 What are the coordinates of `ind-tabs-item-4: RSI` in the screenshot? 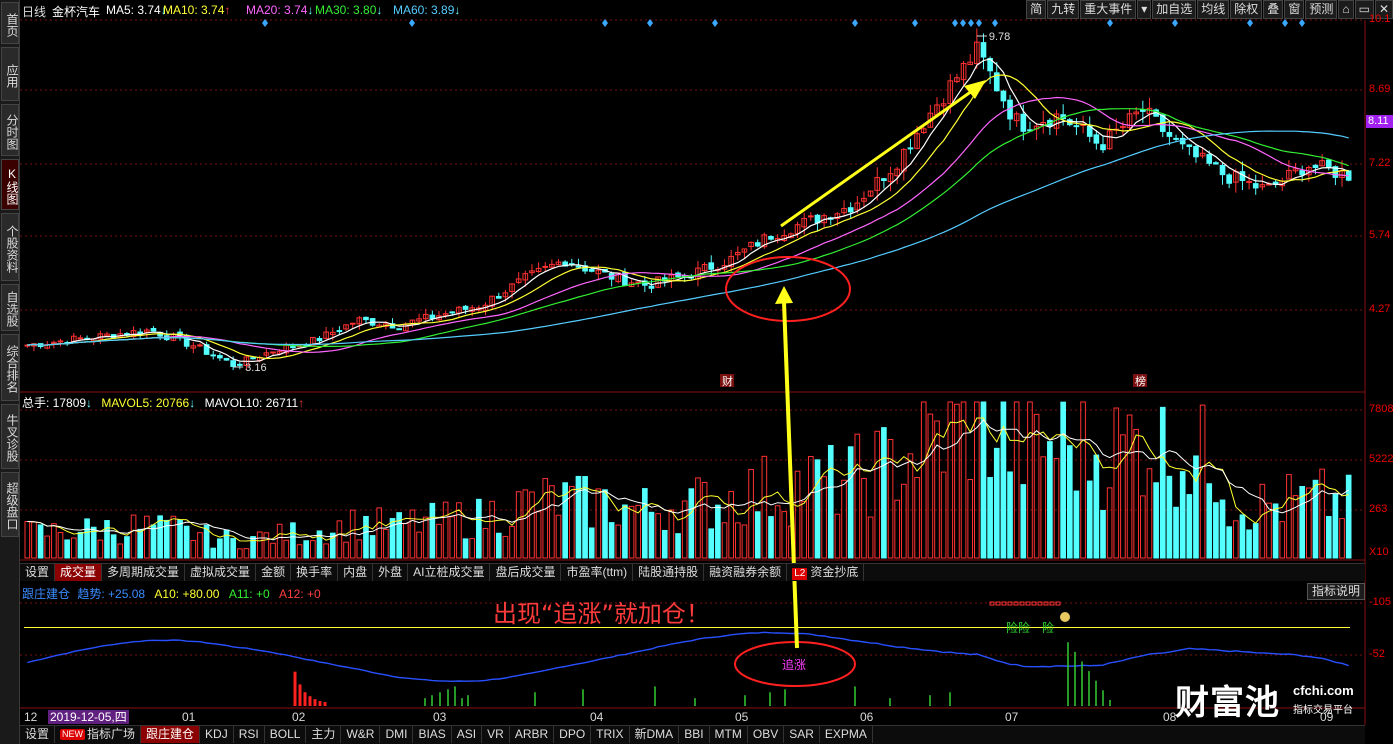 It's located at (249, 734).